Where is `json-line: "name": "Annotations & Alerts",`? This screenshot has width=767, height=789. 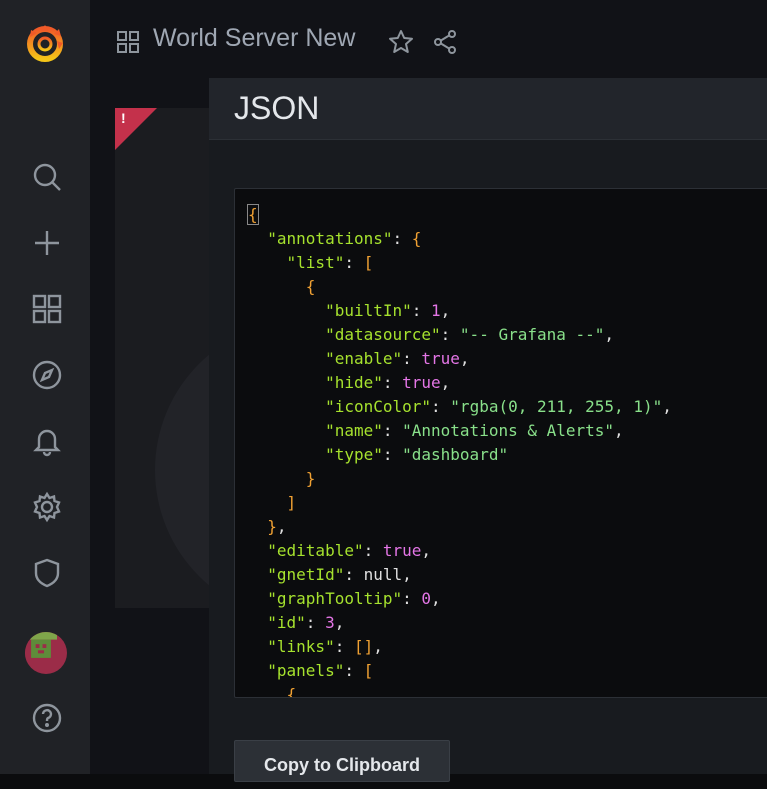
json-line: "name": "Annotations & Alerts", is located at coordinates (474, 430).